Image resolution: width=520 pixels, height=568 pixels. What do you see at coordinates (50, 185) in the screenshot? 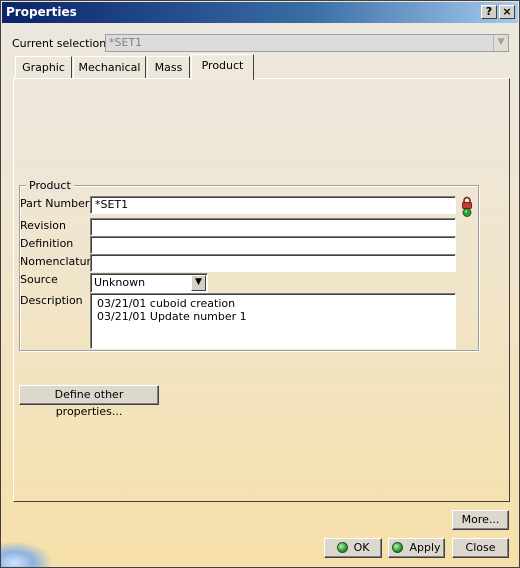
I see `product-group-title: Product` at bounding box center [50, 185].